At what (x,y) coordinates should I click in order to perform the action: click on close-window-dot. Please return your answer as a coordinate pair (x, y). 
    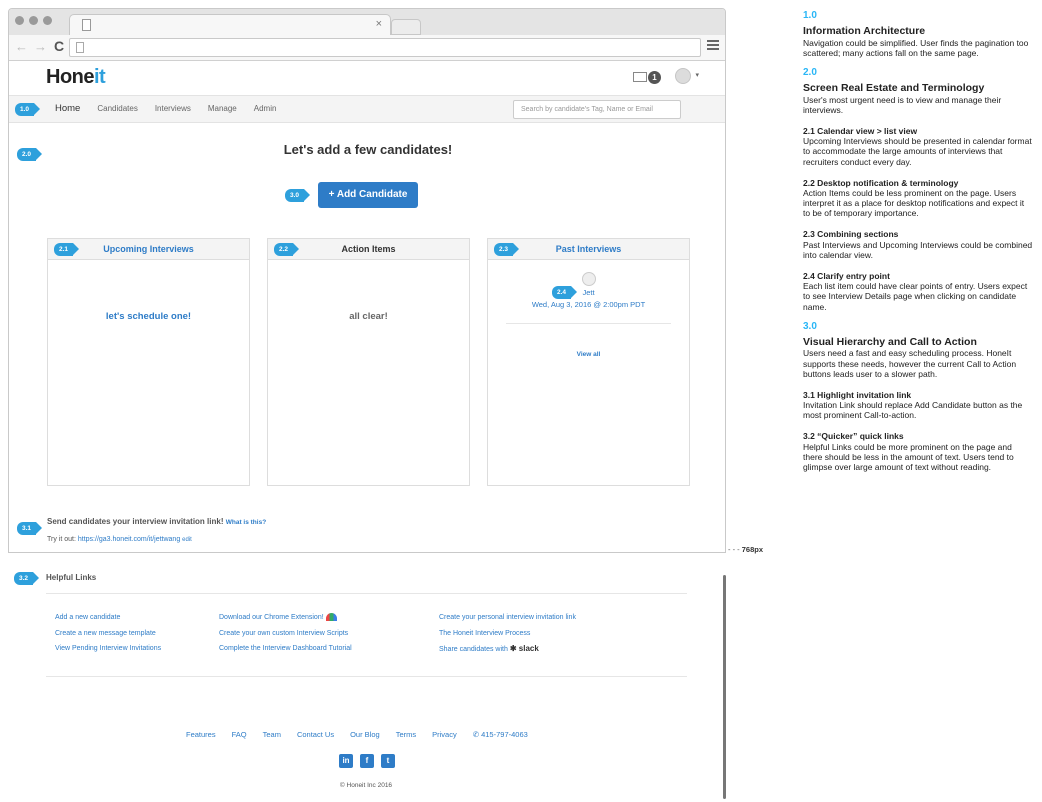
    Looking at the image, I should click on (19, 20).